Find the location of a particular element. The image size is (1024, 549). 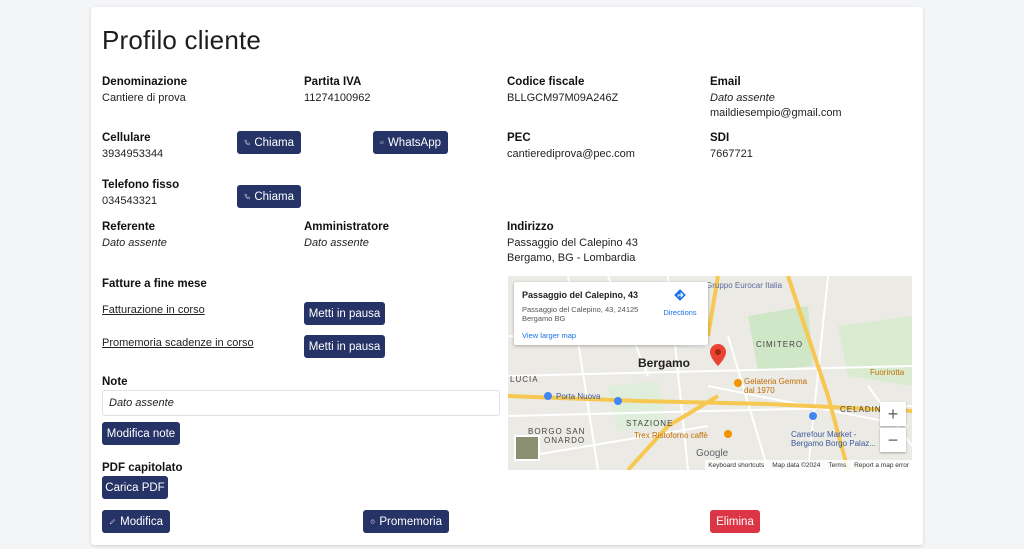

directions-label: Directions is located at coordinates (680, 312).